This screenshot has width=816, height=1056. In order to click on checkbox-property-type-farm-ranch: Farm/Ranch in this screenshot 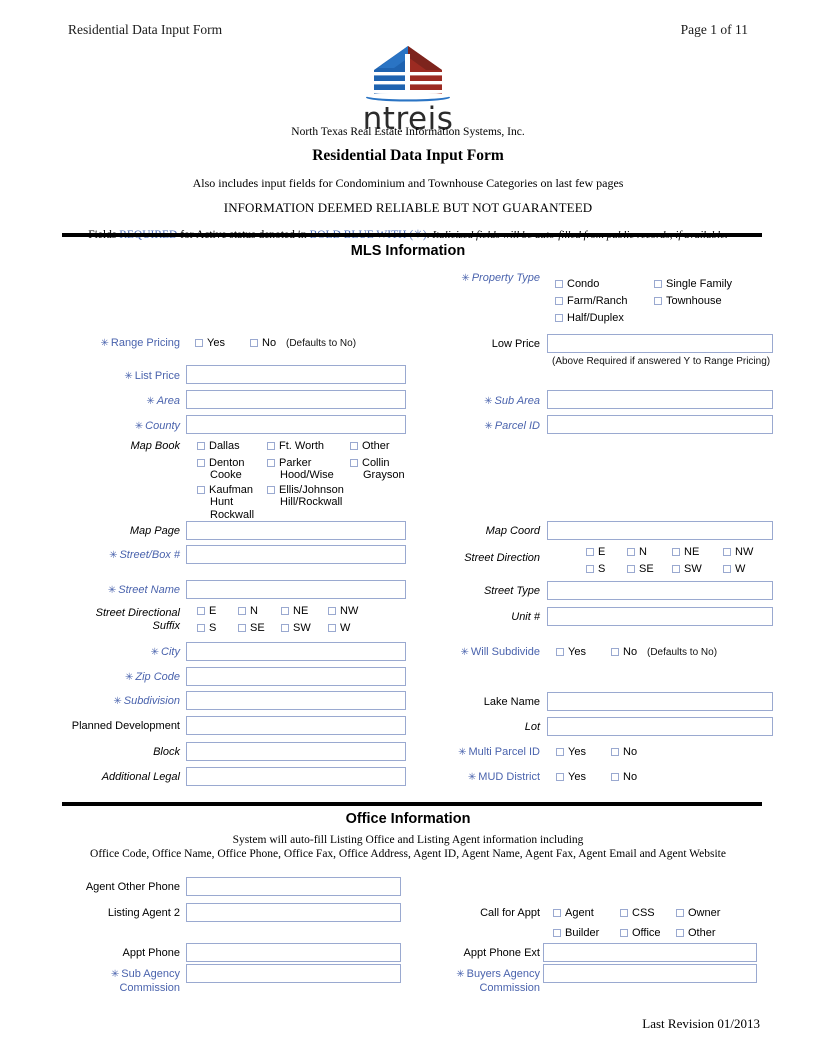, I will do `click(591, 301)`.